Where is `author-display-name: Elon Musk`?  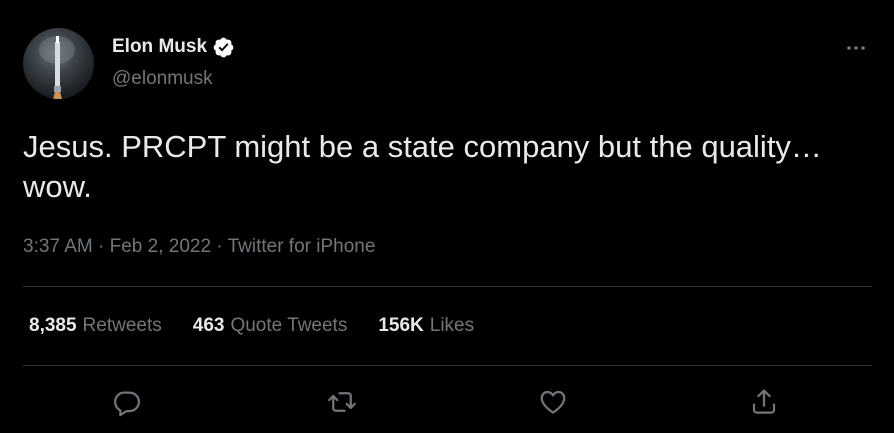
author-display-name: Elon Musk is located at coordinates (159, 47).